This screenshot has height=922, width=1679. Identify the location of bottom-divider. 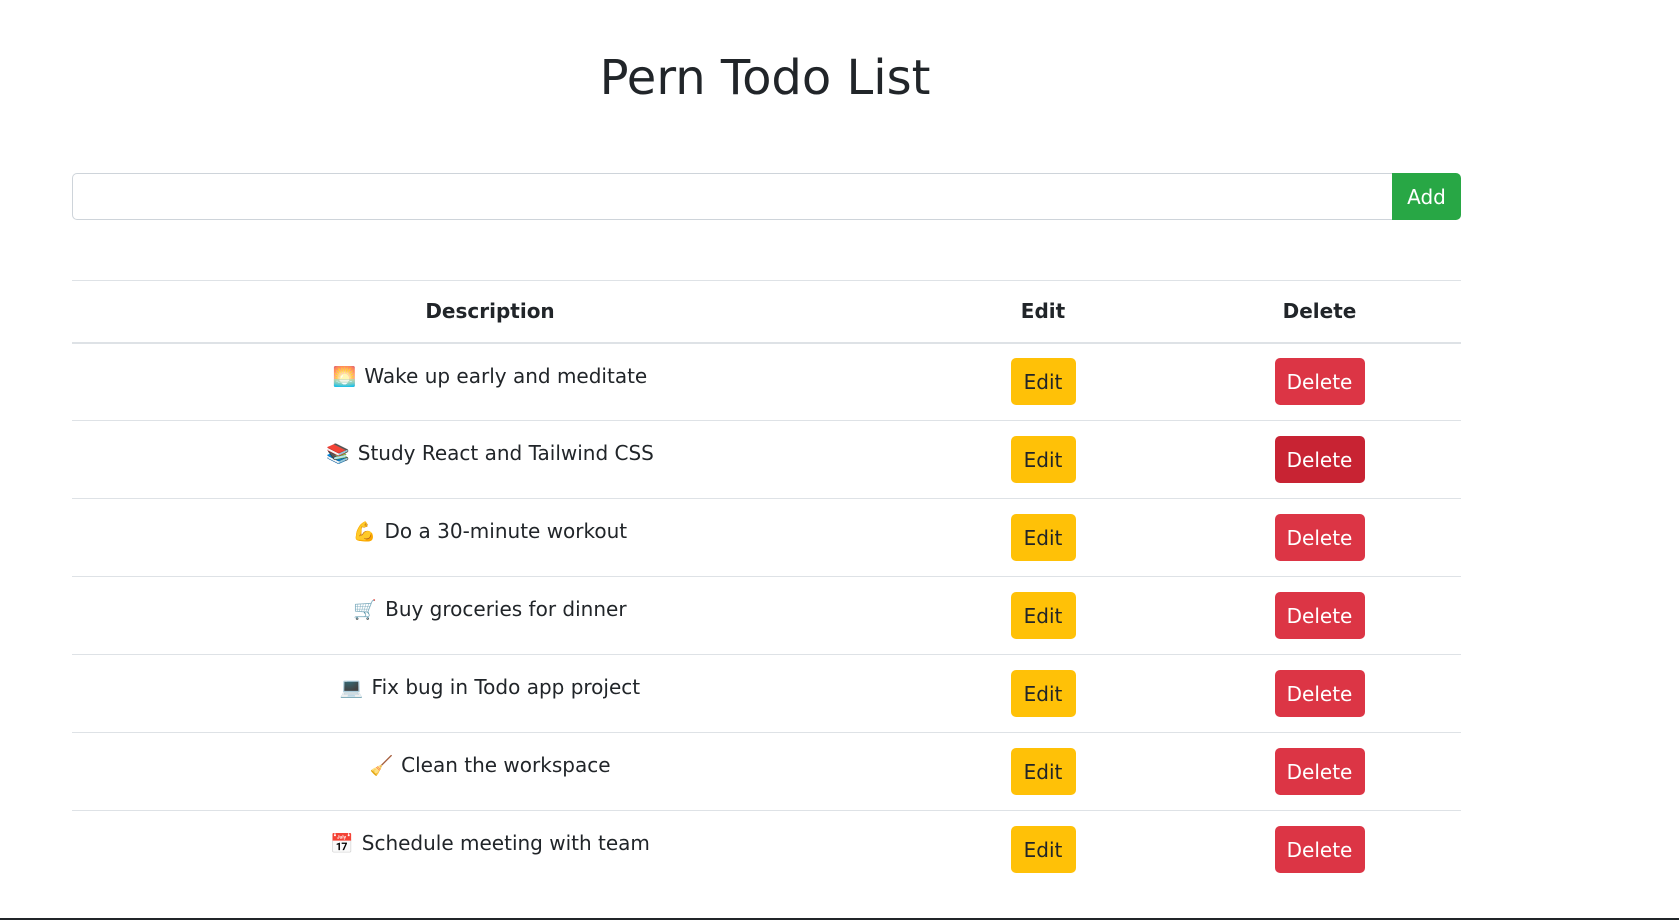
(839, 919).